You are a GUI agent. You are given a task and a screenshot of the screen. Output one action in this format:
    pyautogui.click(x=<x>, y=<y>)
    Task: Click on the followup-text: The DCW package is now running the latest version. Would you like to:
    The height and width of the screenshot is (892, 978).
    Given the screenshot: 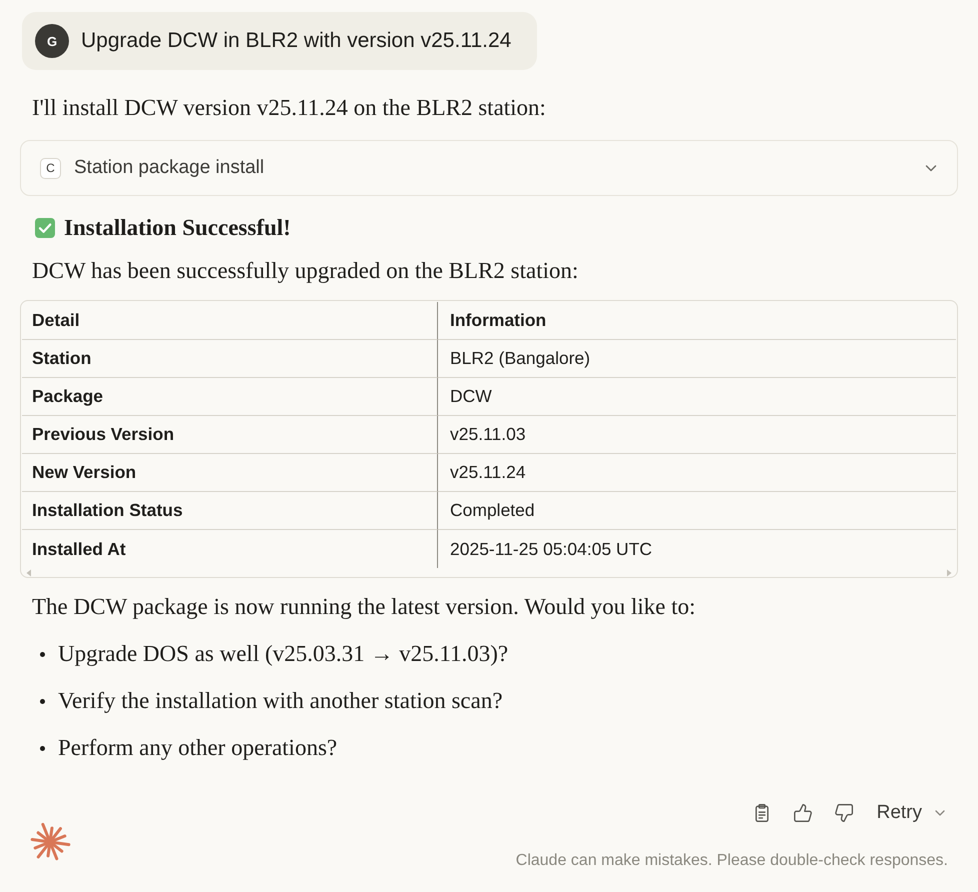 What is the action you would take?
    pyautogui.click(x=364, y=607)
    